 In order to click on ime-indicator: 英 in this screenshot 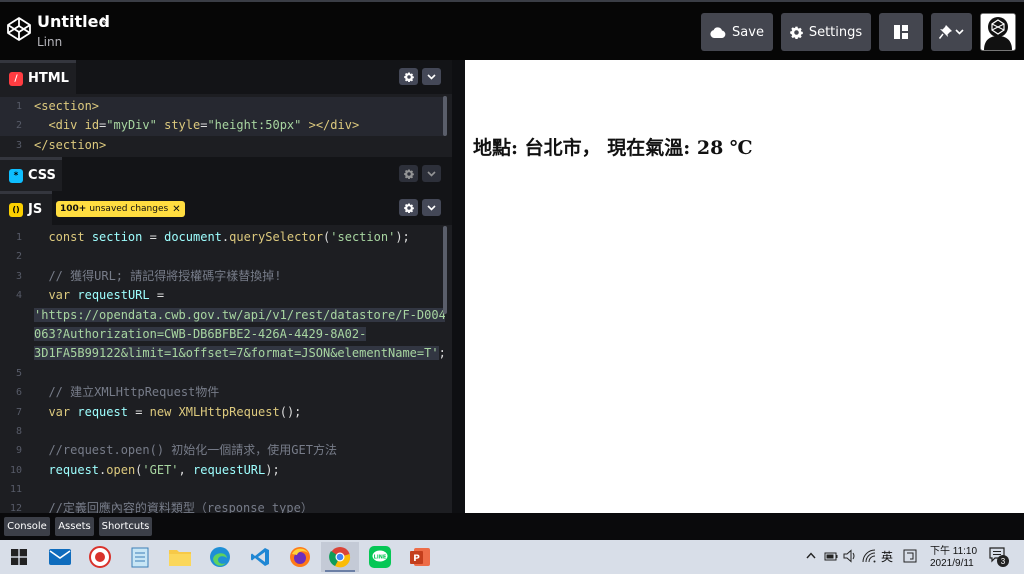, I will do `click(887, 556)`.